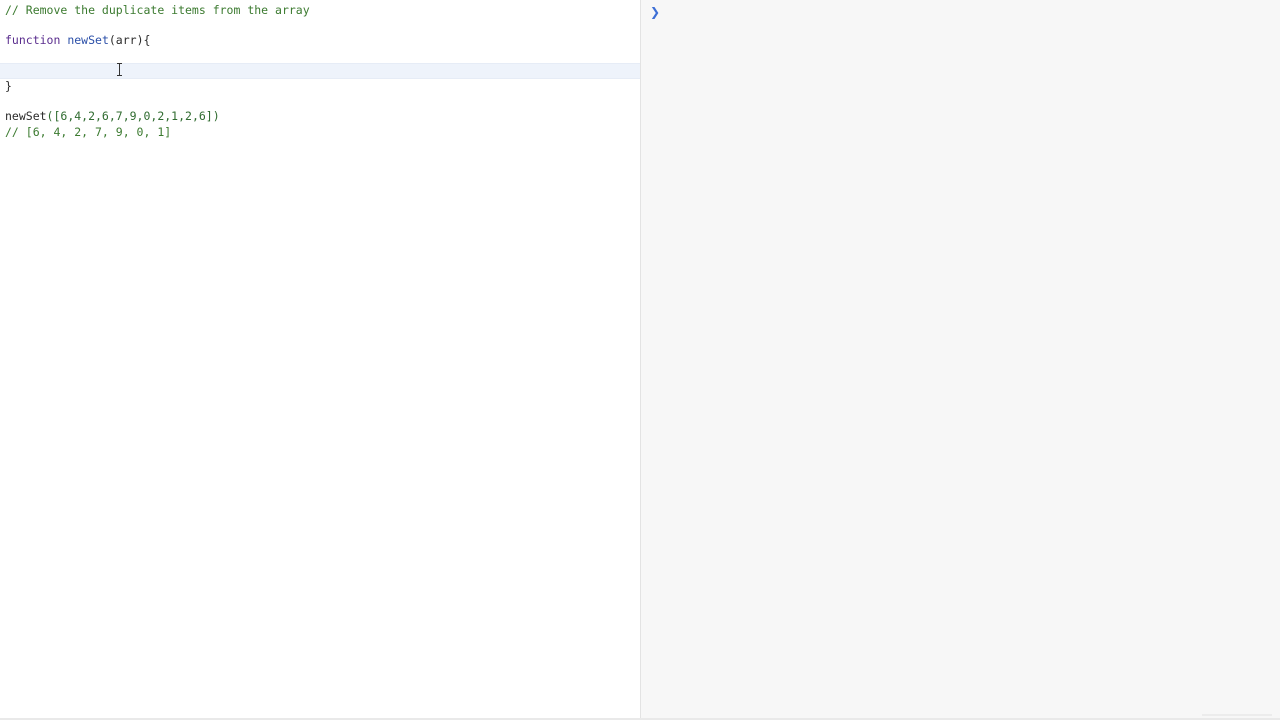 The width and height of the screenshot is (1280, 720). What do you see at coordinates (8, 86) in the screenshot?
I see `closing-brace: }` at bounding box center [8, 86].